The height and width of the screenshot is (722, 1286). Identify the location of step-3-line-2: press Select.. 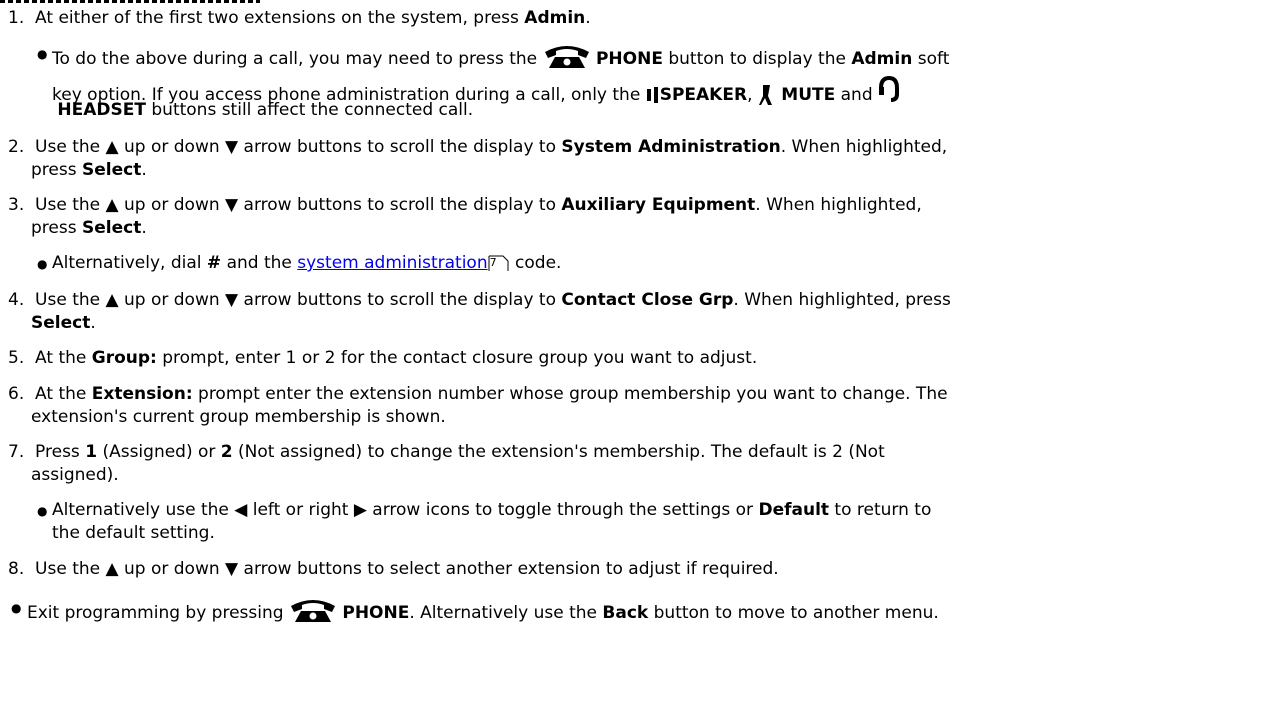
(89, 228).